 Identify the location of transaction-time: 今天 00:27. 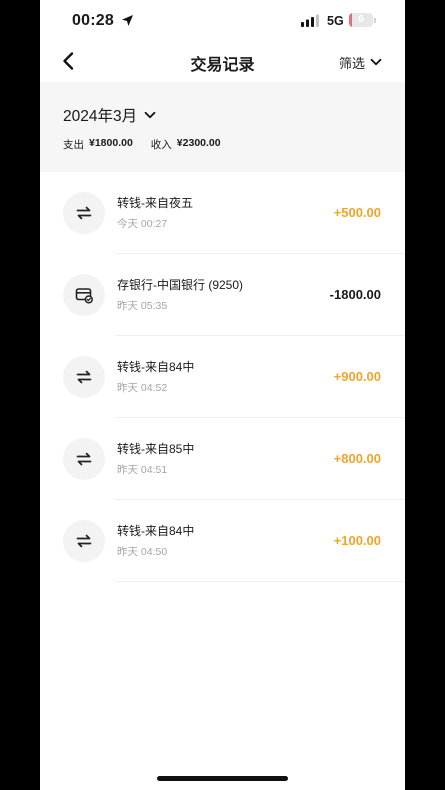
(142, 224).